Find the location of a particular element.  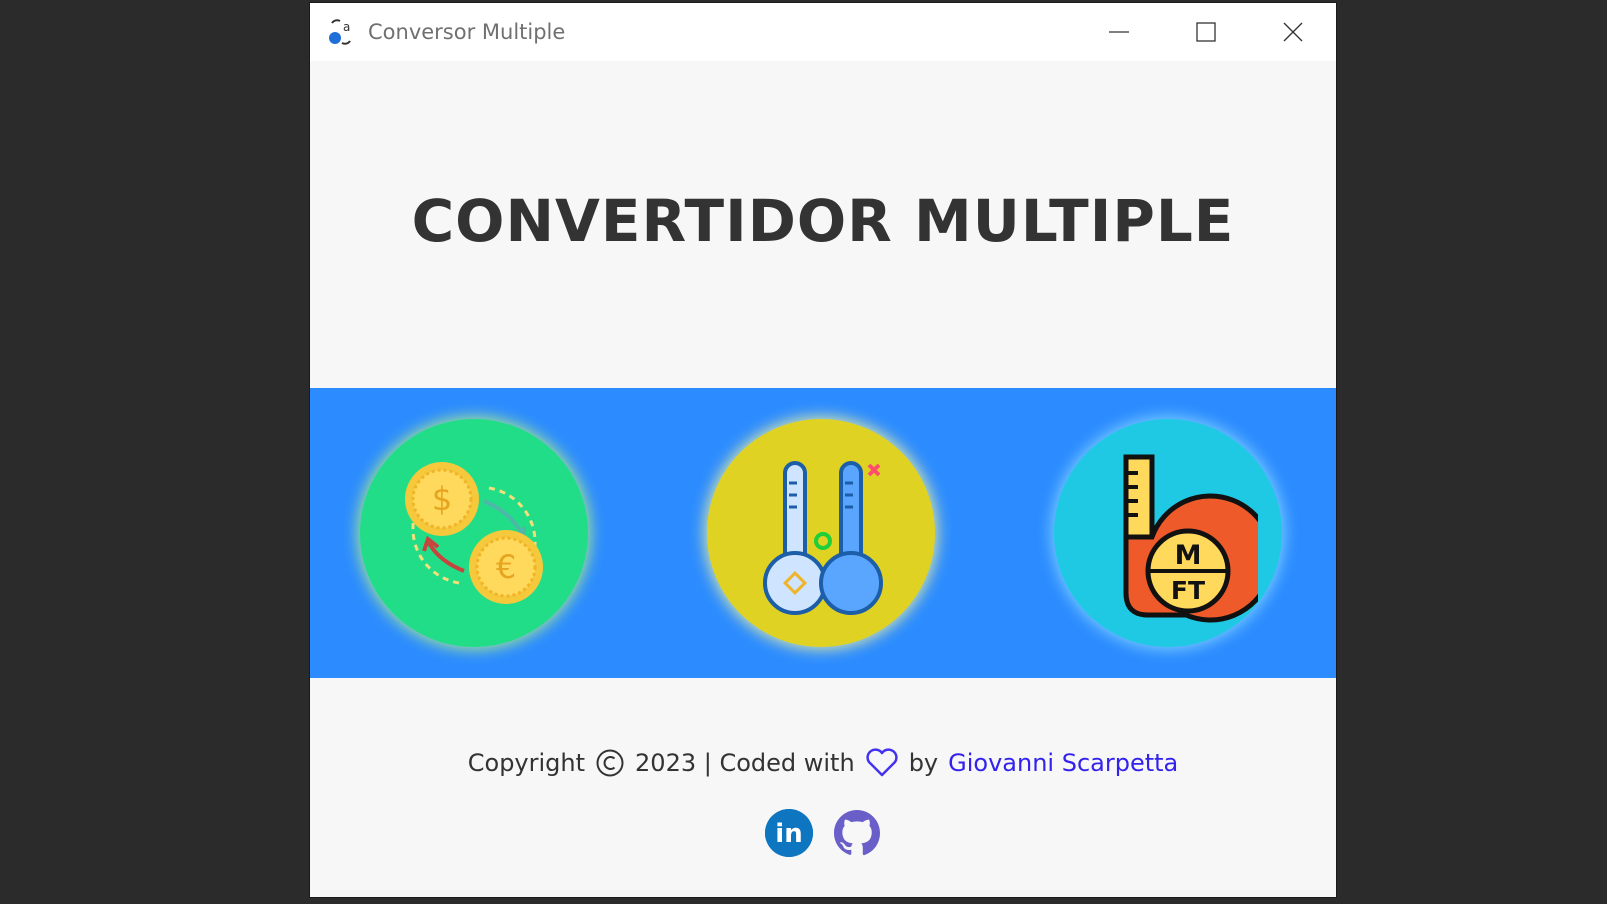

linkedin-glyph: in is located at coordinates (788, 834).